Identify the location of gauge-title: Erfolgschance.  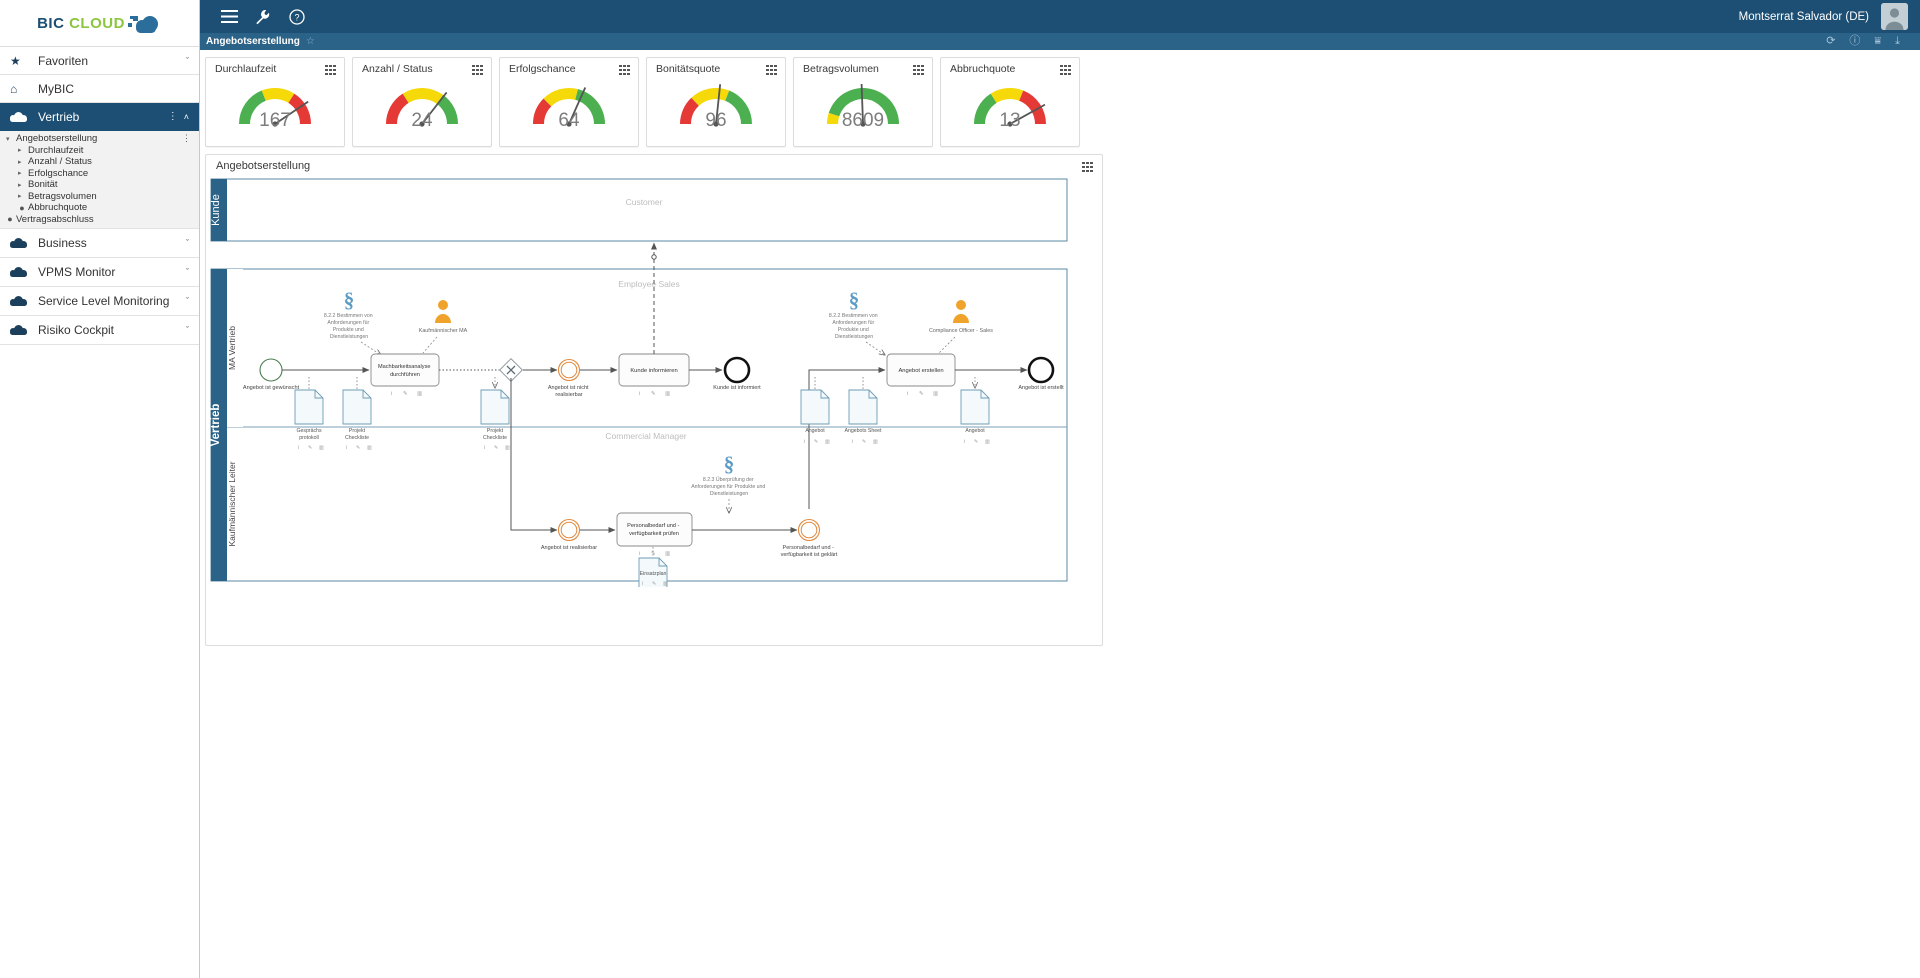
(542, 69).